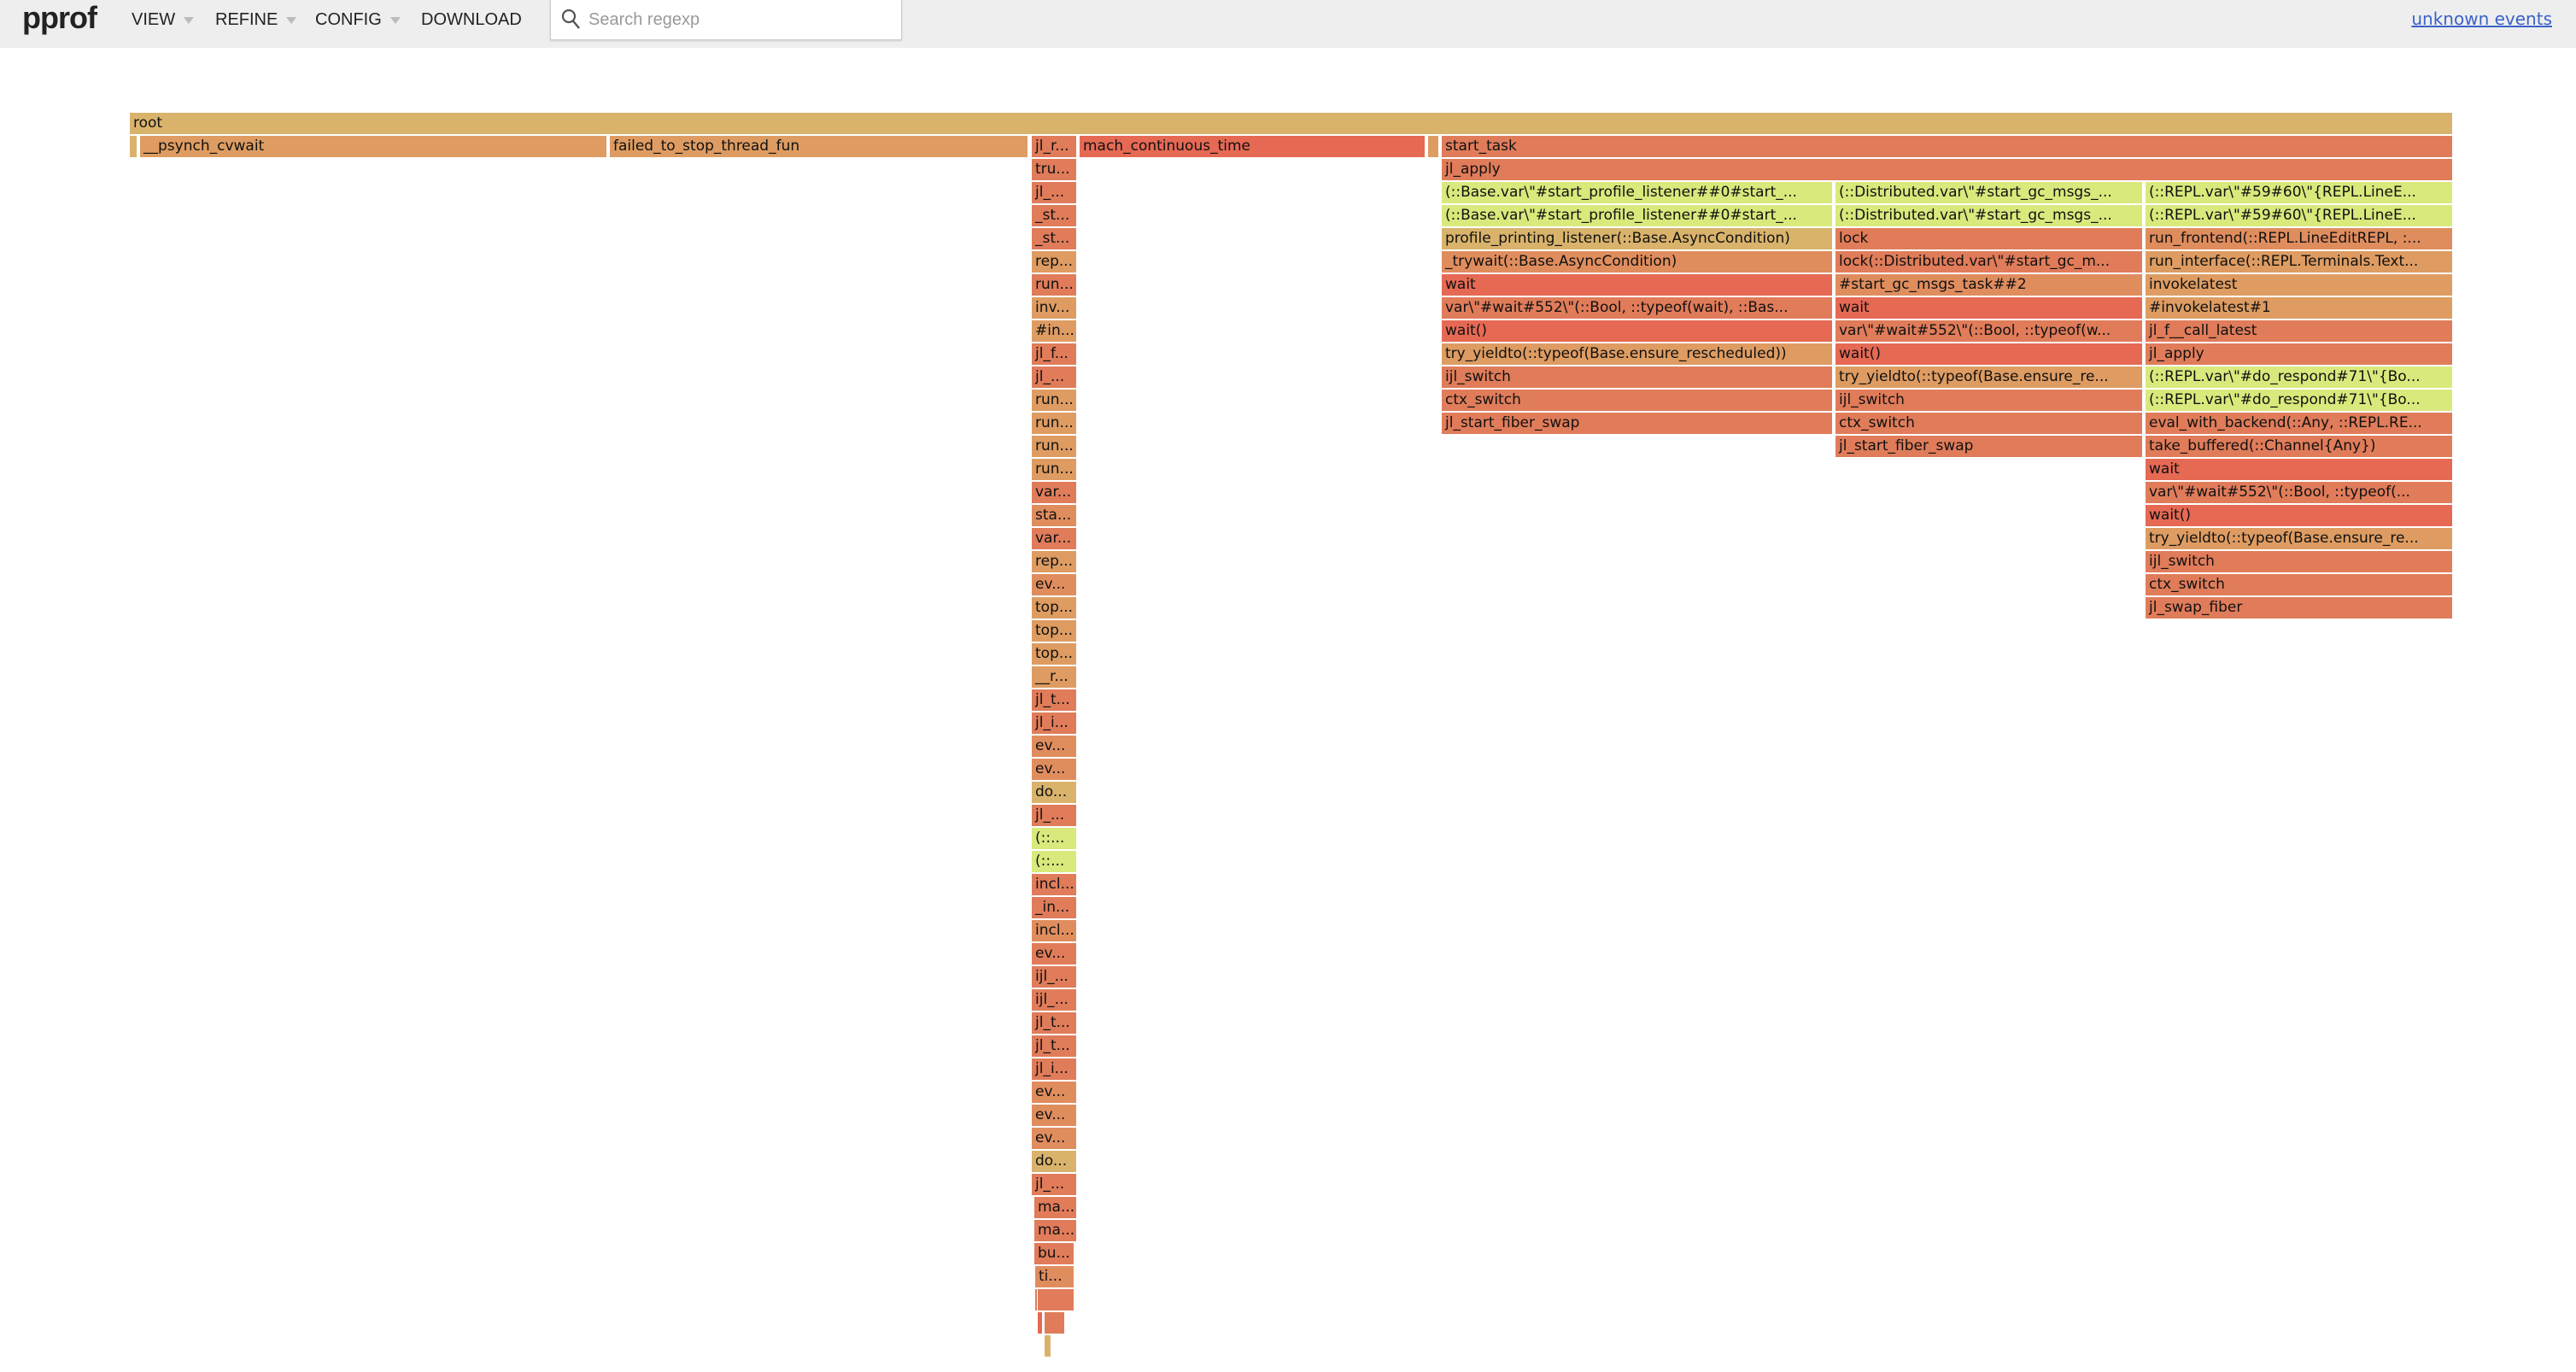  What do you see at coordinates (1637, 262) in the screenshot?
I see `flame-frame: _trywait(::Base.AsyncCondition)` at bounding box center [1637, 262].